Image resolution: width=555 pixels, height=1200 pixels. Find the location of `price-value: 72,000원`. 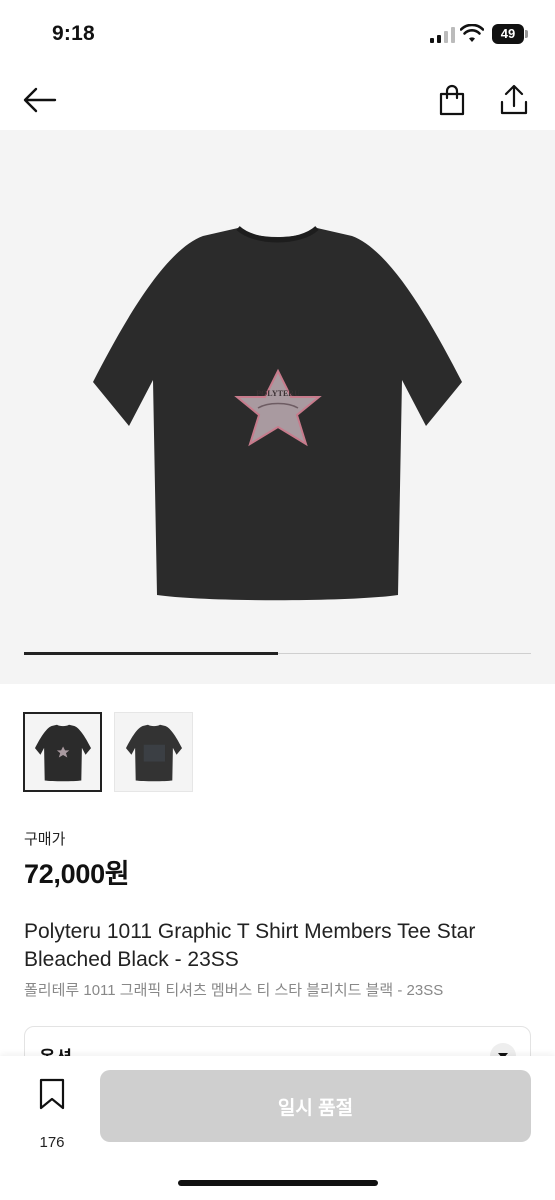

price-value: 72,000원 is located at coordinates (77, 874).